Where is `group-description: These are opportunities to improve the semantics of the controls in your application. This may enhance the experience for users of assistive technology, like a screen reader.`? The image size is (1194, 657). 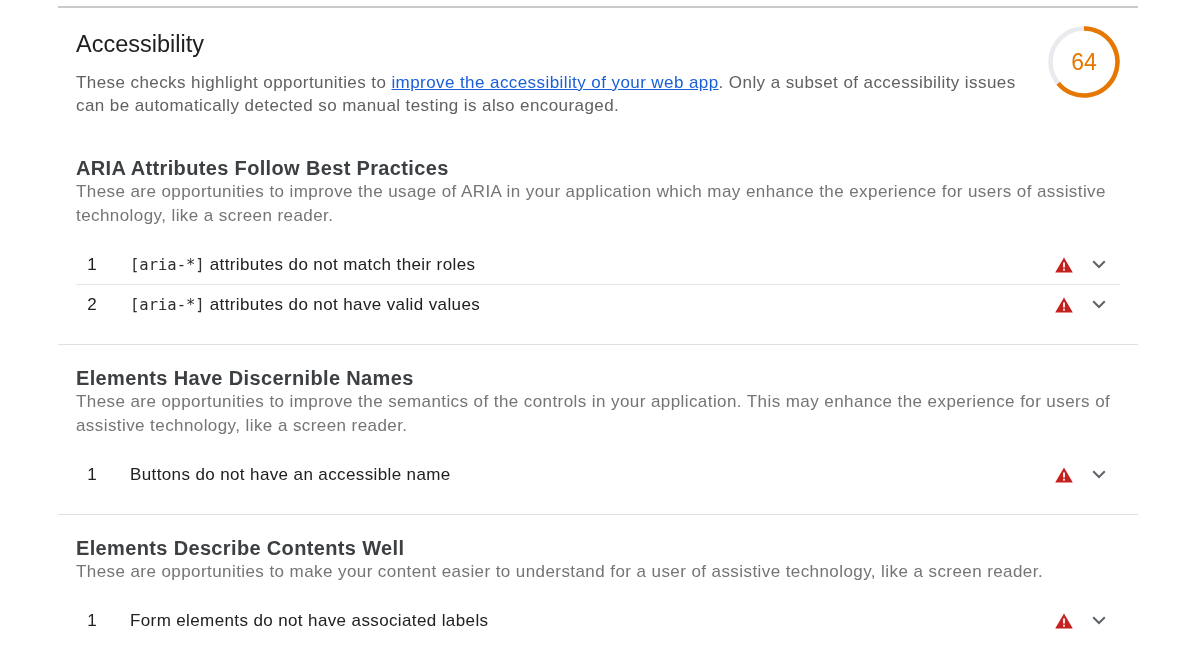
group-description: These are opportunities to improve the semantics of the controls in your application. This may enhance the experience for users of assistive technology, like a screen reader. is located at coordinates (594, 414).